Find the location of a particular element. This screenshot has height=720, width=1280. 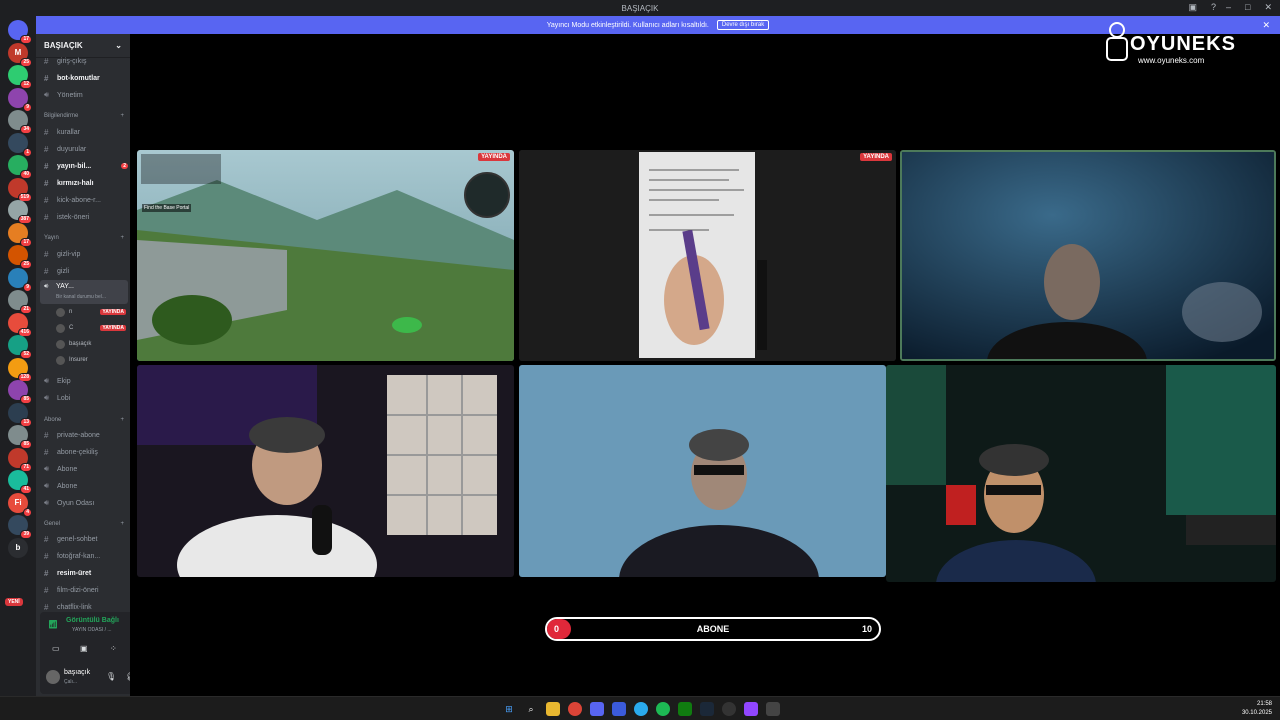

server-icon: 52 is located at coordinates (20, 347).